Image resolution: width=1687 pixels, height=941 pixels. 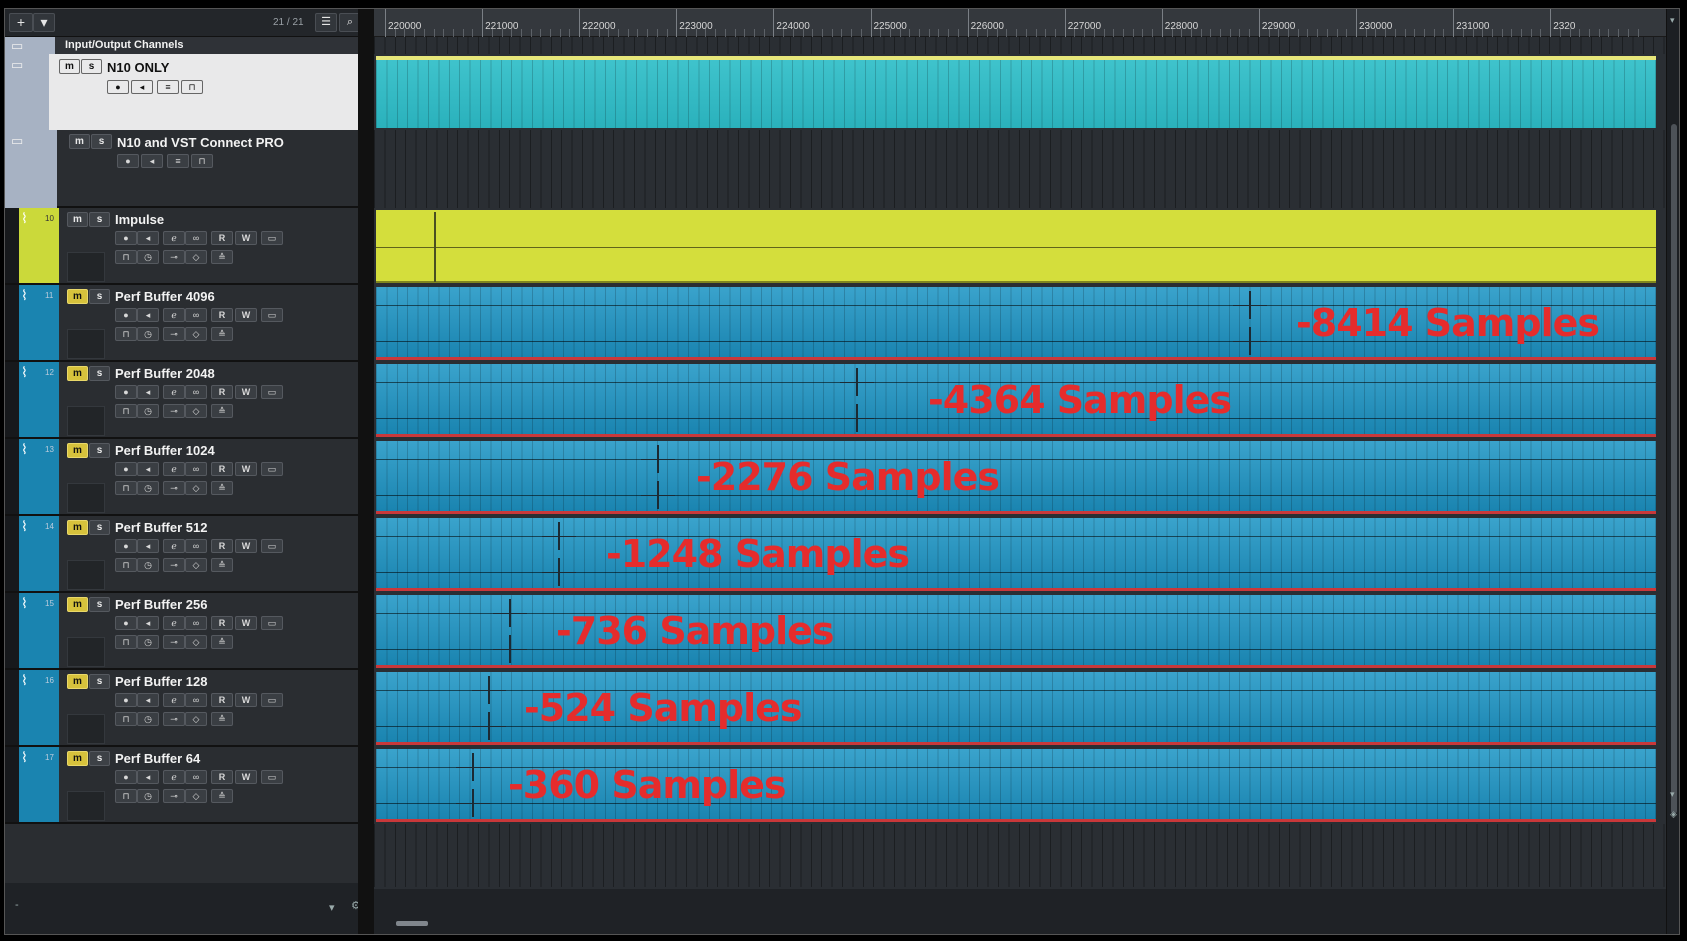 What do you see at coordinates (185, 169) in the screenshot?
I see `folder-track-n10-vst-connect: ▭ m s N10 and VST Connect PRO ● ◂ ≡ ⊓` at bounding box center [185, 169].